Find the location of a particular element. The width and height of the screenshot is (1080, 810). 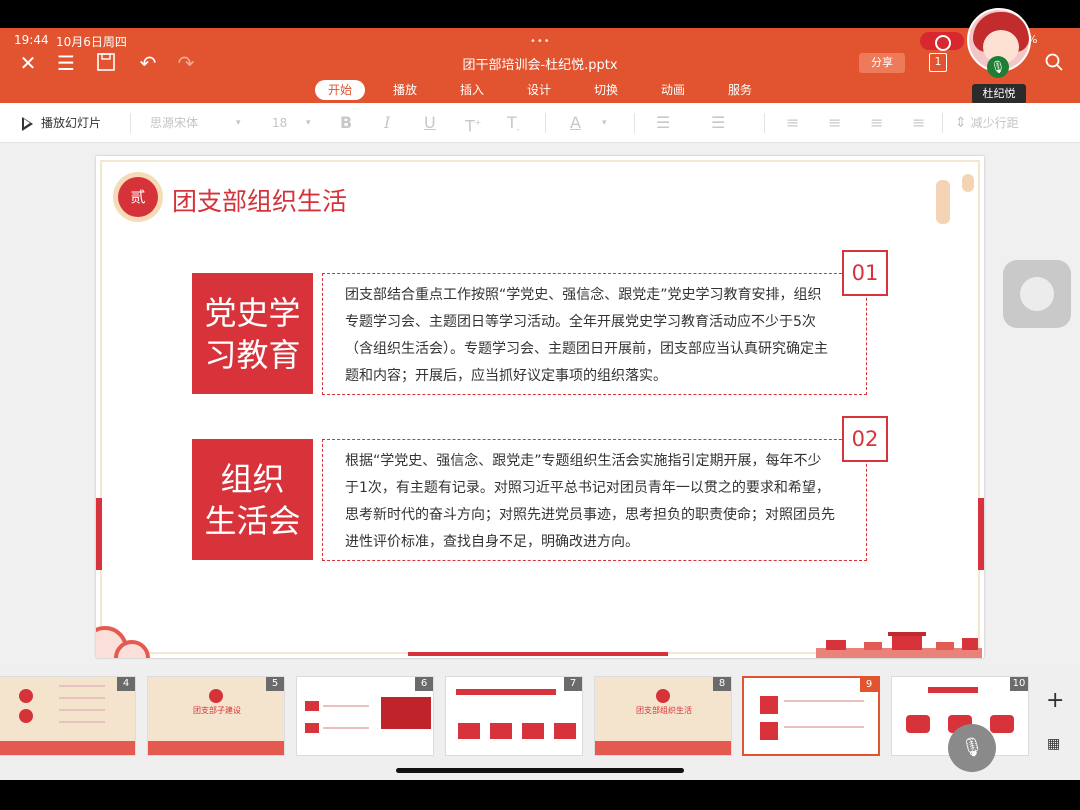

tab-start: 开始 is located at coordinates (340, 90).